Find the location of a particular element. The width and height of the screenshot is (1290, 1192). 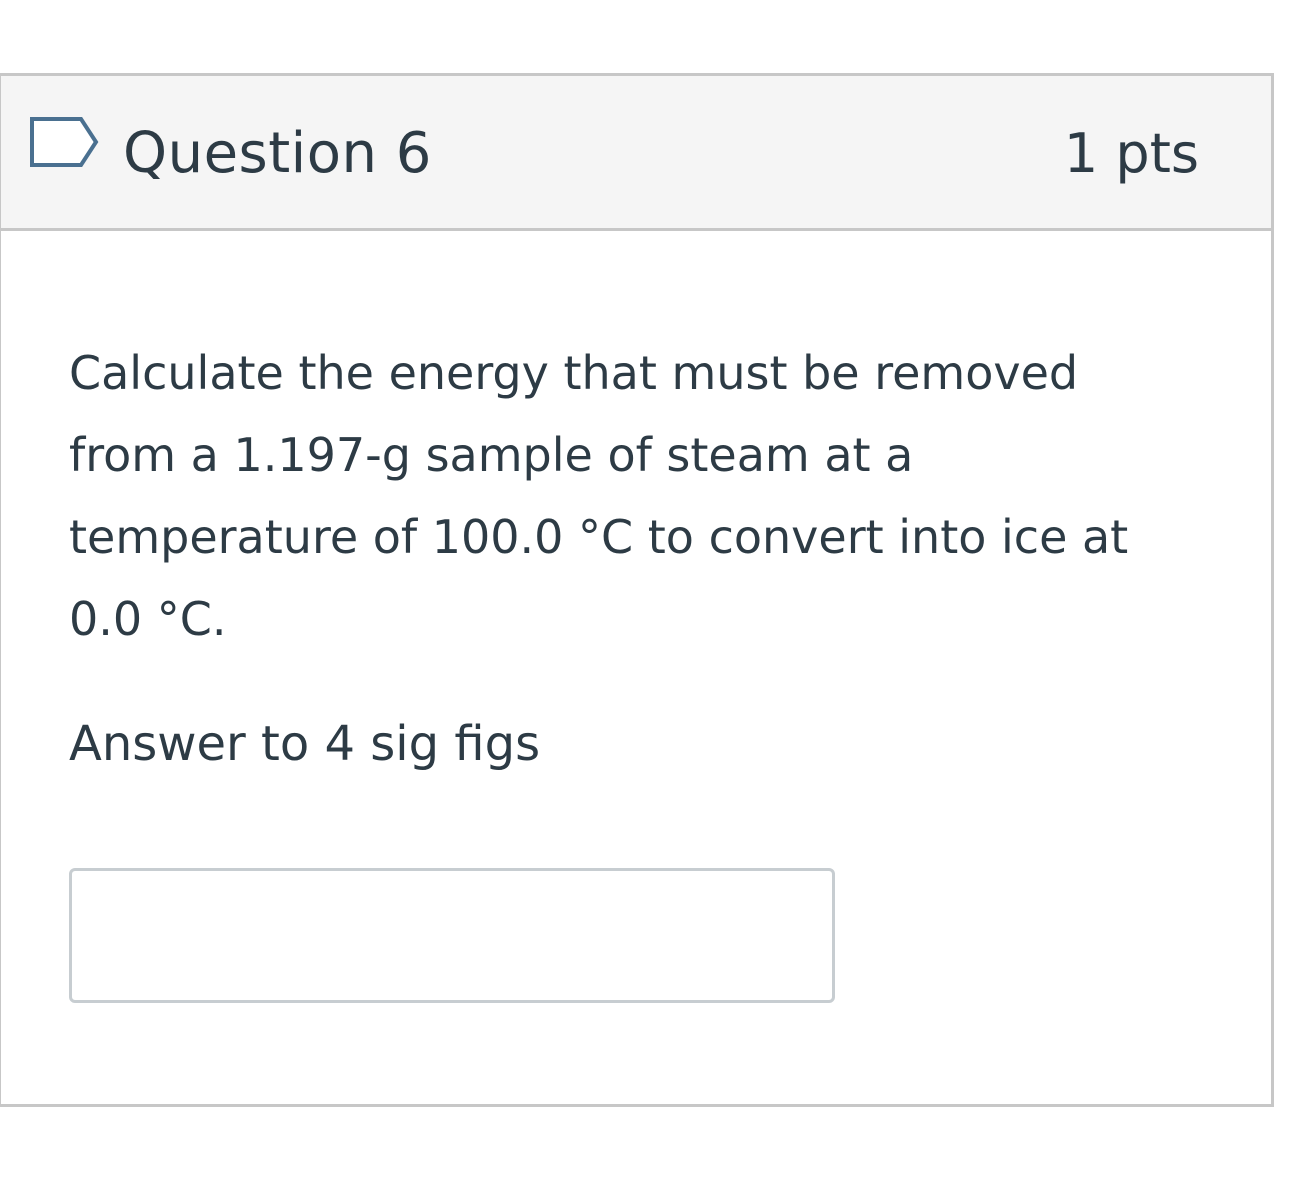

answer-input is located at coordinates (452, 935).